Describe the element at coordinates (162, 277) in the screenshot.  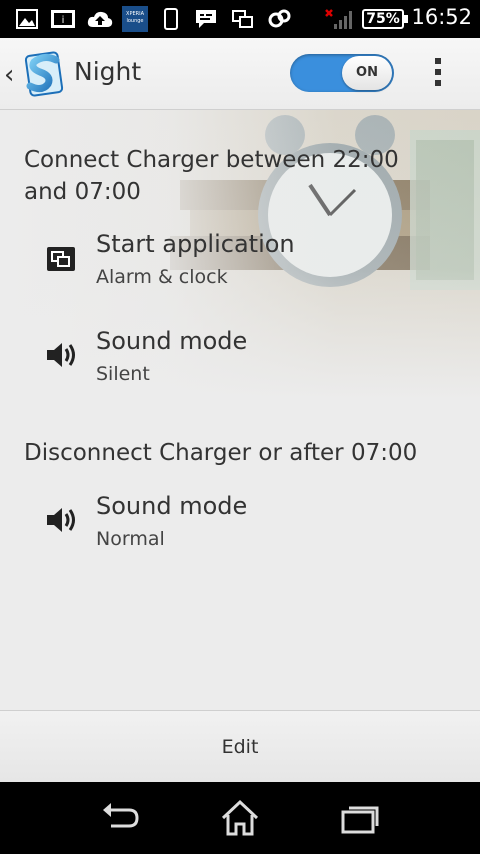
I see `item-subtitle-start-application: Alarm & clock` at that location.